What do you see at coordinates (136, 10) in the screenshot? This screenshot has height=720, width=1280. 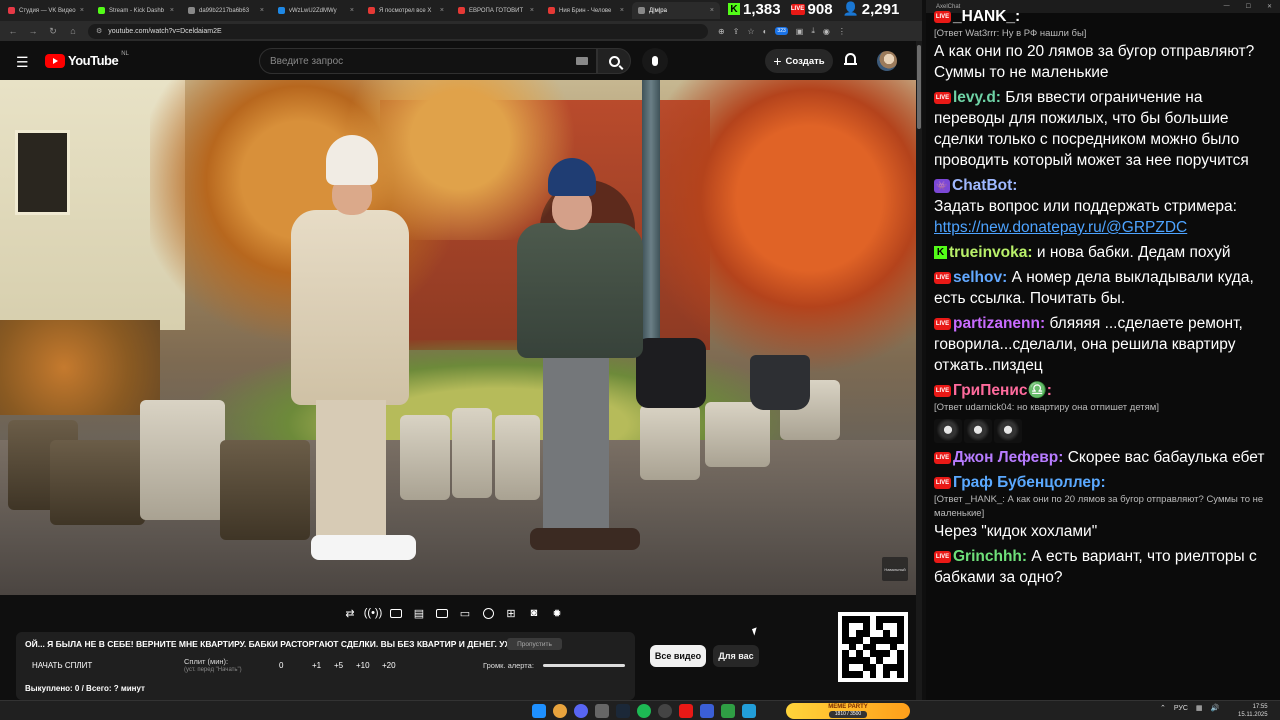 I see `browser-tab: Stream - Kick Dashb ×` at bounding box center [136, 10].